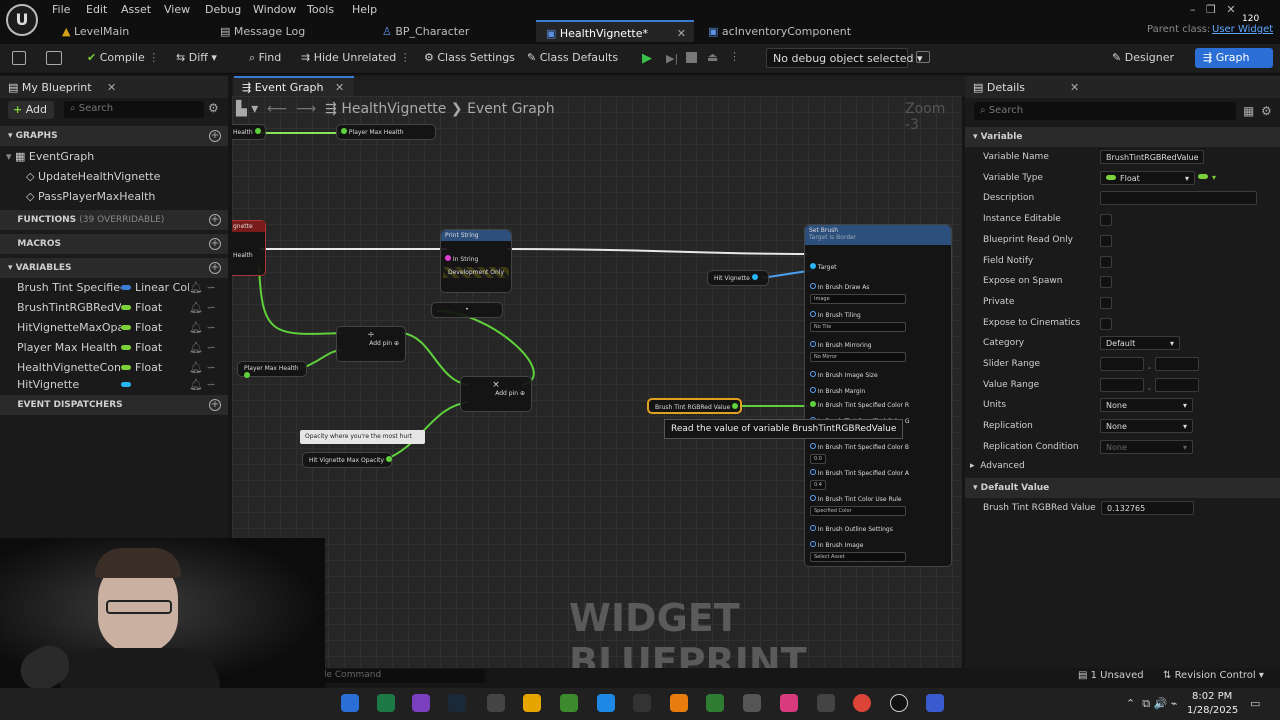  Describe the element at coordinates (457, 703) in the screenshot. I see `steam-icon` at that location.